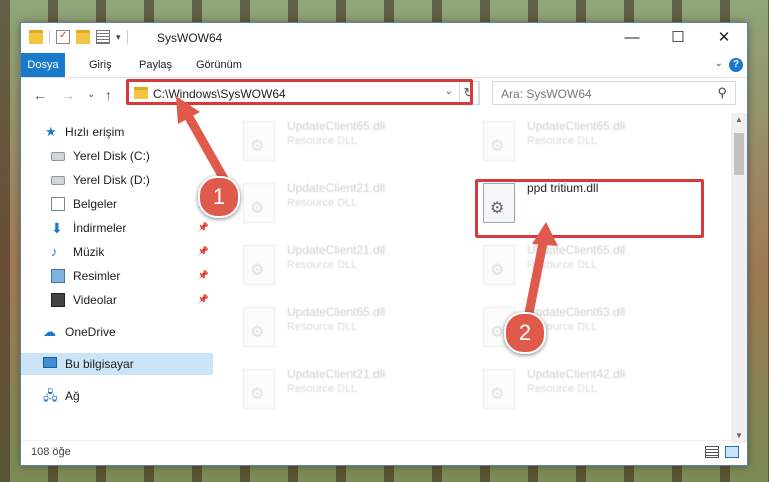  What do you see at coordinates (525, 333) in the screenshot?
I see `callout-2-badge: 2` at bounding box center [525, 333].